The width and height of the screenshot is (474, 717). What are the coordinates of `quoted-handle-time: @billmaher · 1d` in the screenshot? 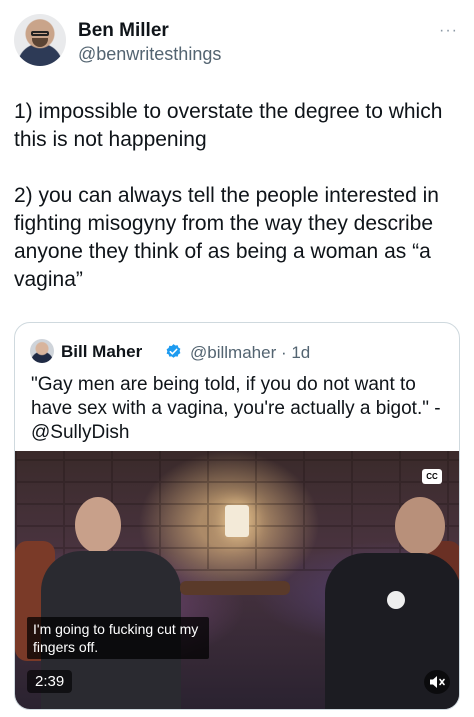 It's located at (250, 353).